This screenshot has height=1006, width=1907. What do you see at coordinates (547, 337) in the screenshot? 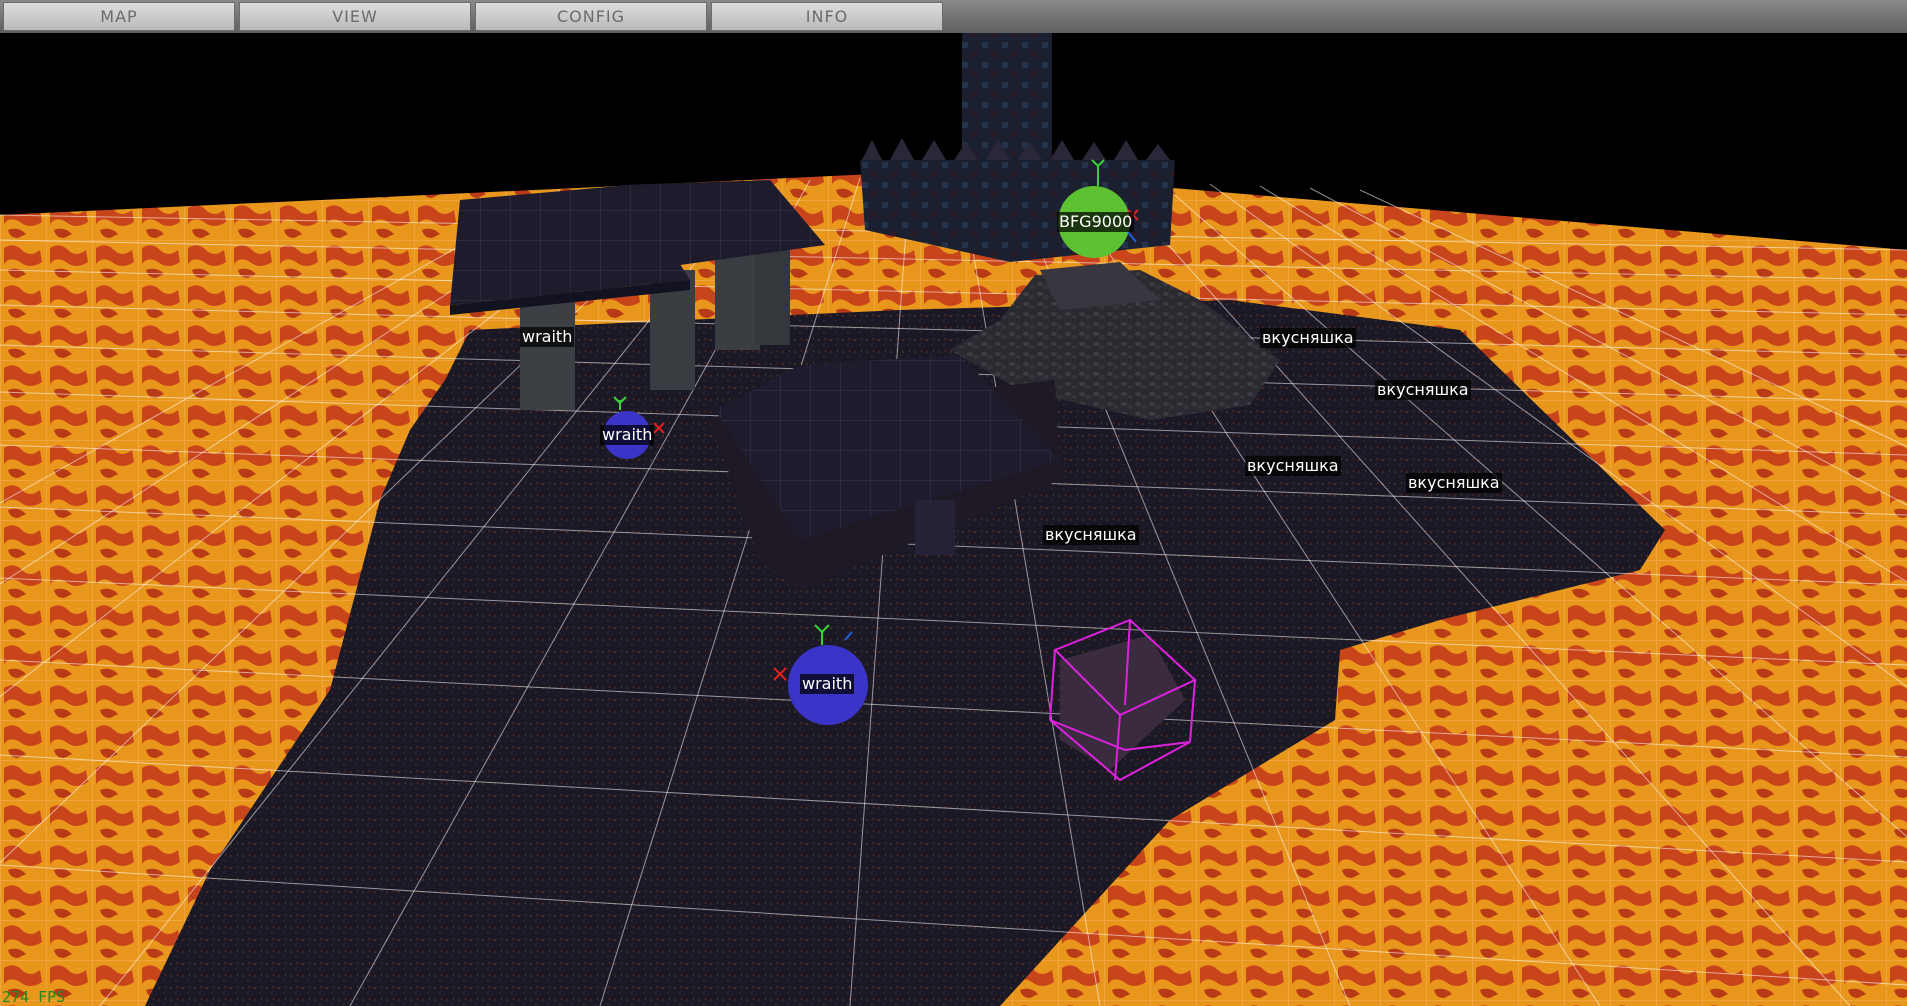
I see `wraith-back-label: wraith` at bounding box center [547, 337].